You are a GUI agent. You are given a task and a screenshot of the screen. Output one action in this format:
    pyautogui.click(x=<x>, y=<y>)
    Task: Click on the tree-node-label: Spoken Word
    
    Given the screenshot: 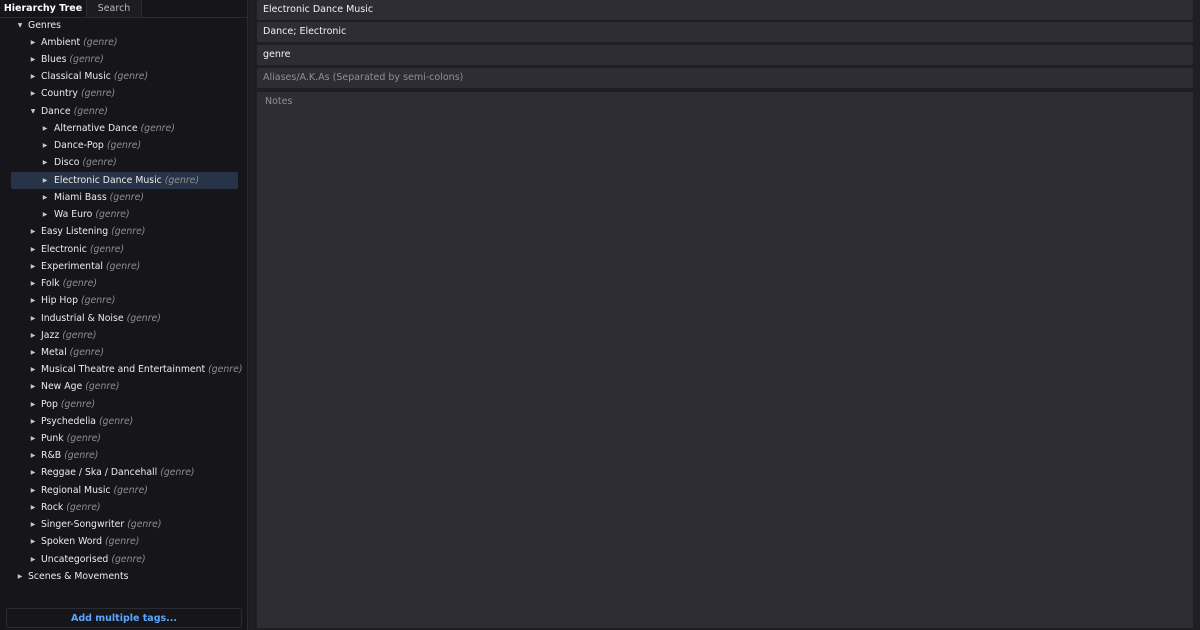 What is the action you would take?
    pyautogui.click(x=72, y=541)
    